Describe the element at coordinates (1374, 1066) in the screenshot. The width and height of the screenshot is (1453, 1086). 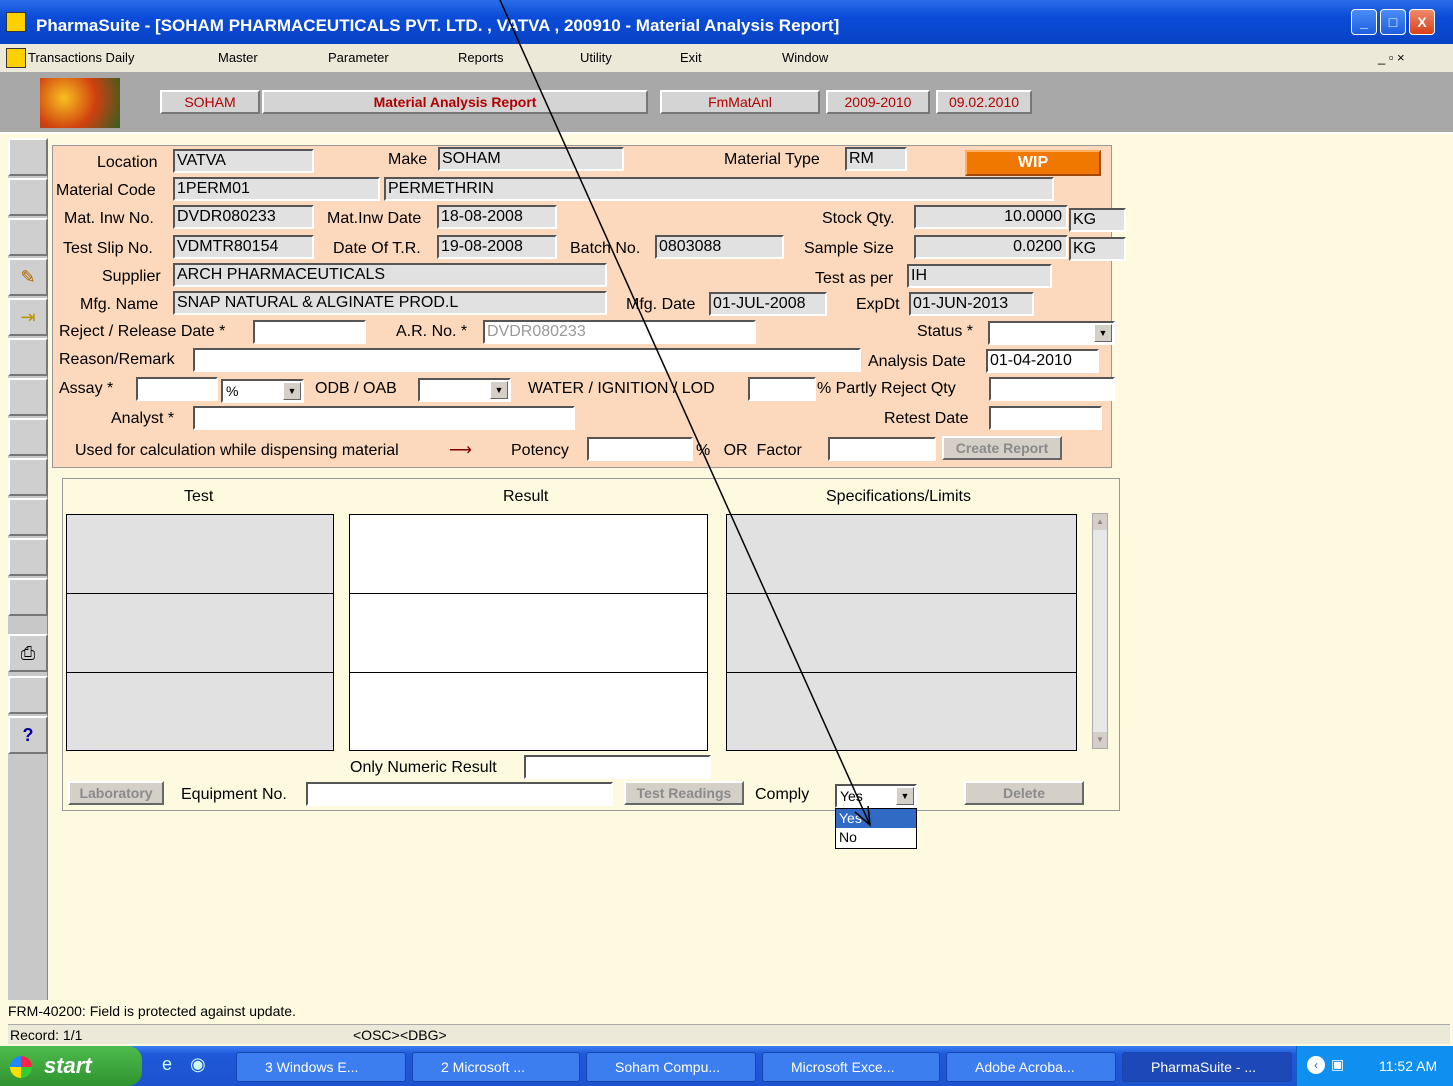
I see `system-tray: ‹ ▣ 11:52 AM` at that location.